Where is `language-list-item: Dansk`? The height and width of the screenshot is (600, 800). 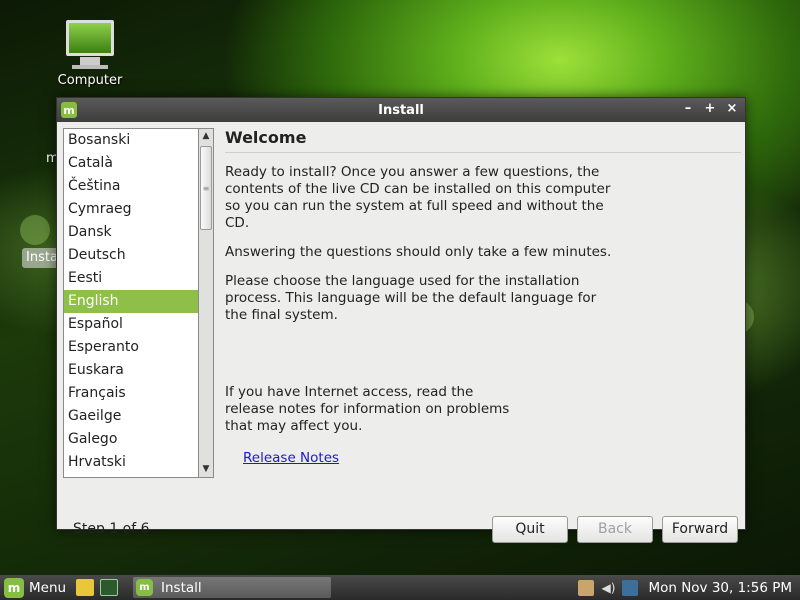 language-list-item: Dansk is located at coordinates (131, 232).